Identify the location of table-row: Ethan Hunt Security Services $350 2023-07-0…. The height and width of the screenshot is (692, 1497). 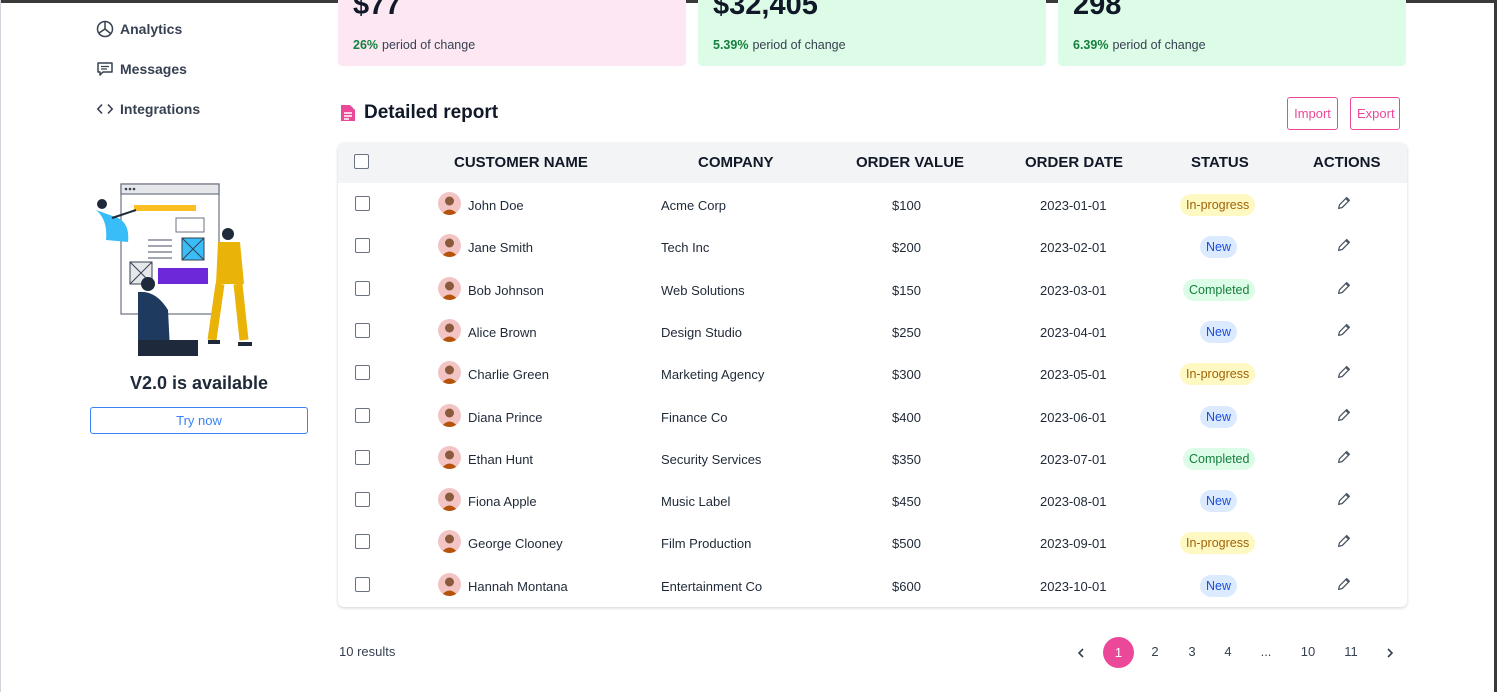
(872, 459).